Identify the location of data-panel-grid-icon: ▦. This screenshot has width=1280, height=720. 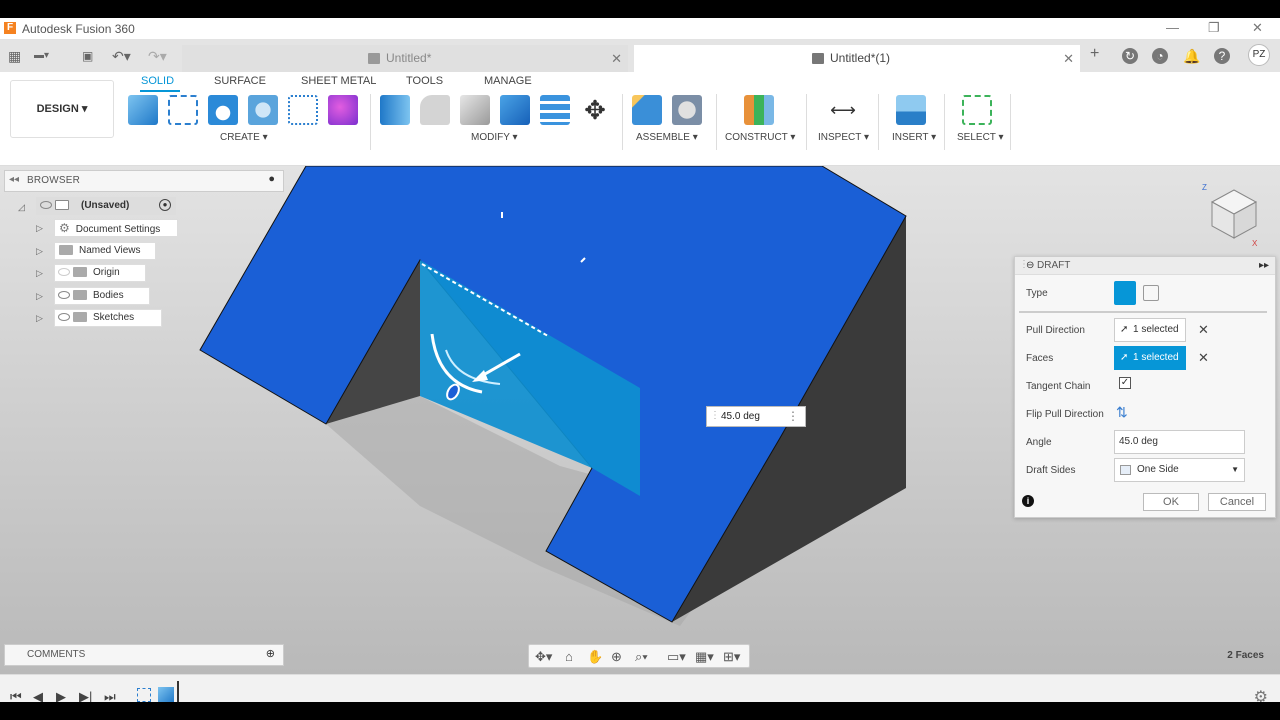
(14, 56).